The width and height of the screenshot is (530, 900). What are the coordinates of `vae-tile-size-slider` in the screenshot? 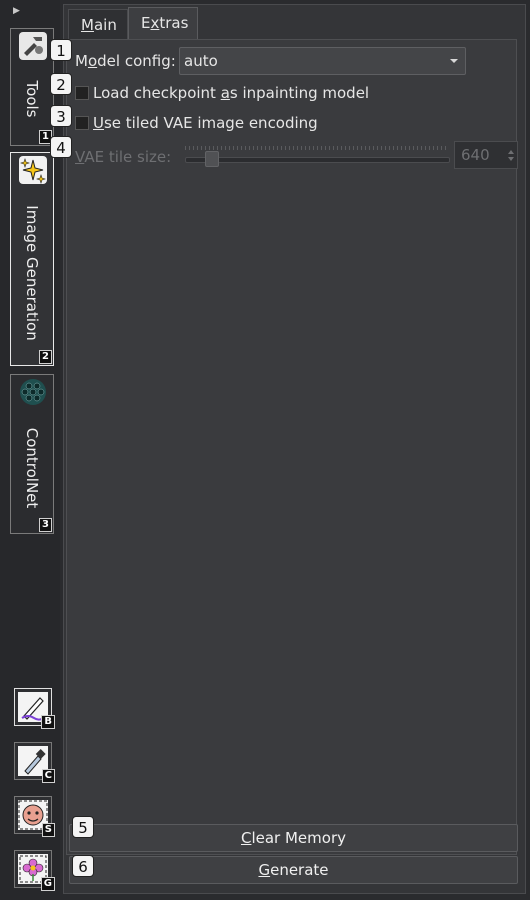 It's located at (317, 160).